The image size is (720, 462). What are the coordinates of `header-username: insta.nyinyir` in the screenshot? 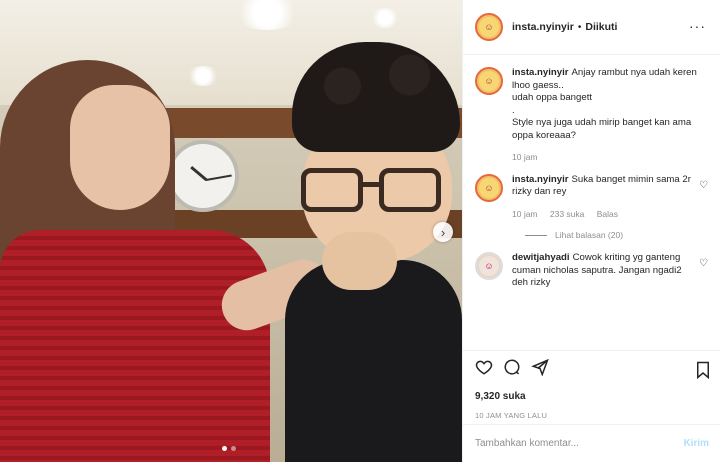 It's located at (543, 27).